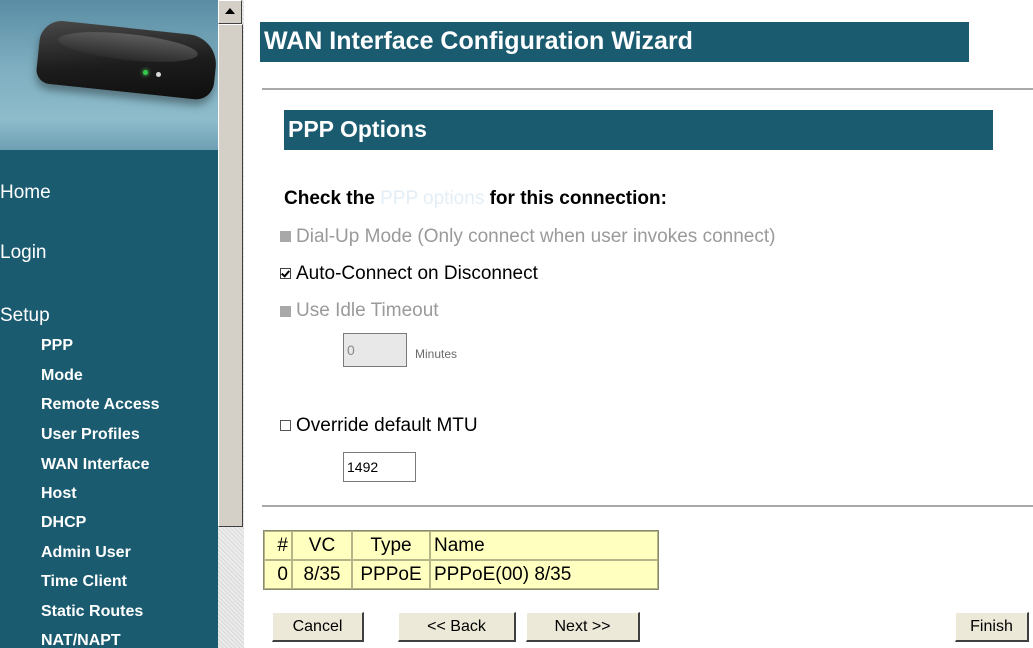  What do you see at coordinates (285, 425) in the screenshot?
I see `override-mtu-checkbox` at bounding box center [285, 425].